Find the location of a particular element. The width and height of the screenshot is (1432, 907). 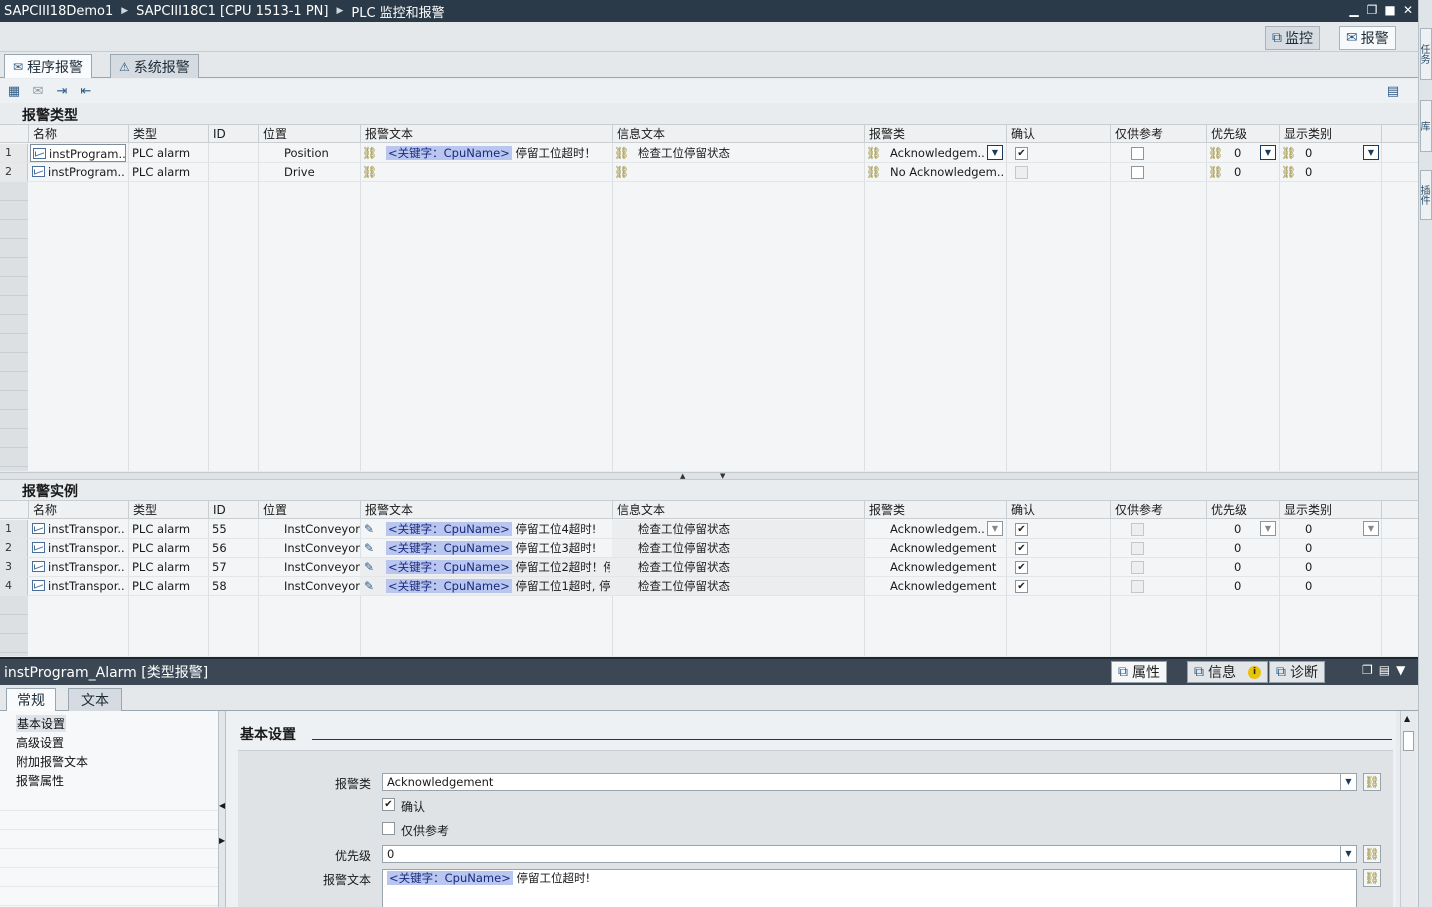

maximize-icon: ■ is located at coordinates (1390, 10).